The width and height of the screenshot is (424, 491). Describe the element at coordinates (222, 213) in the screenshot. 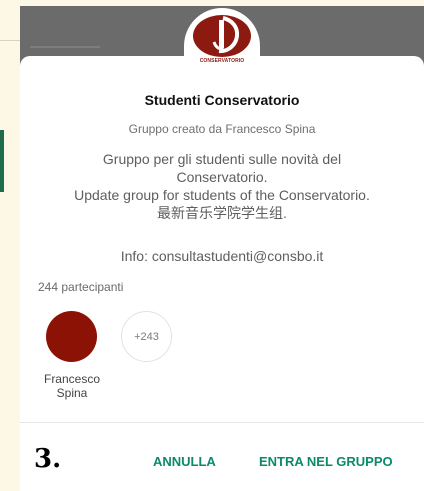

I see `description-line: 最新音乐学院学生组.` at that location.